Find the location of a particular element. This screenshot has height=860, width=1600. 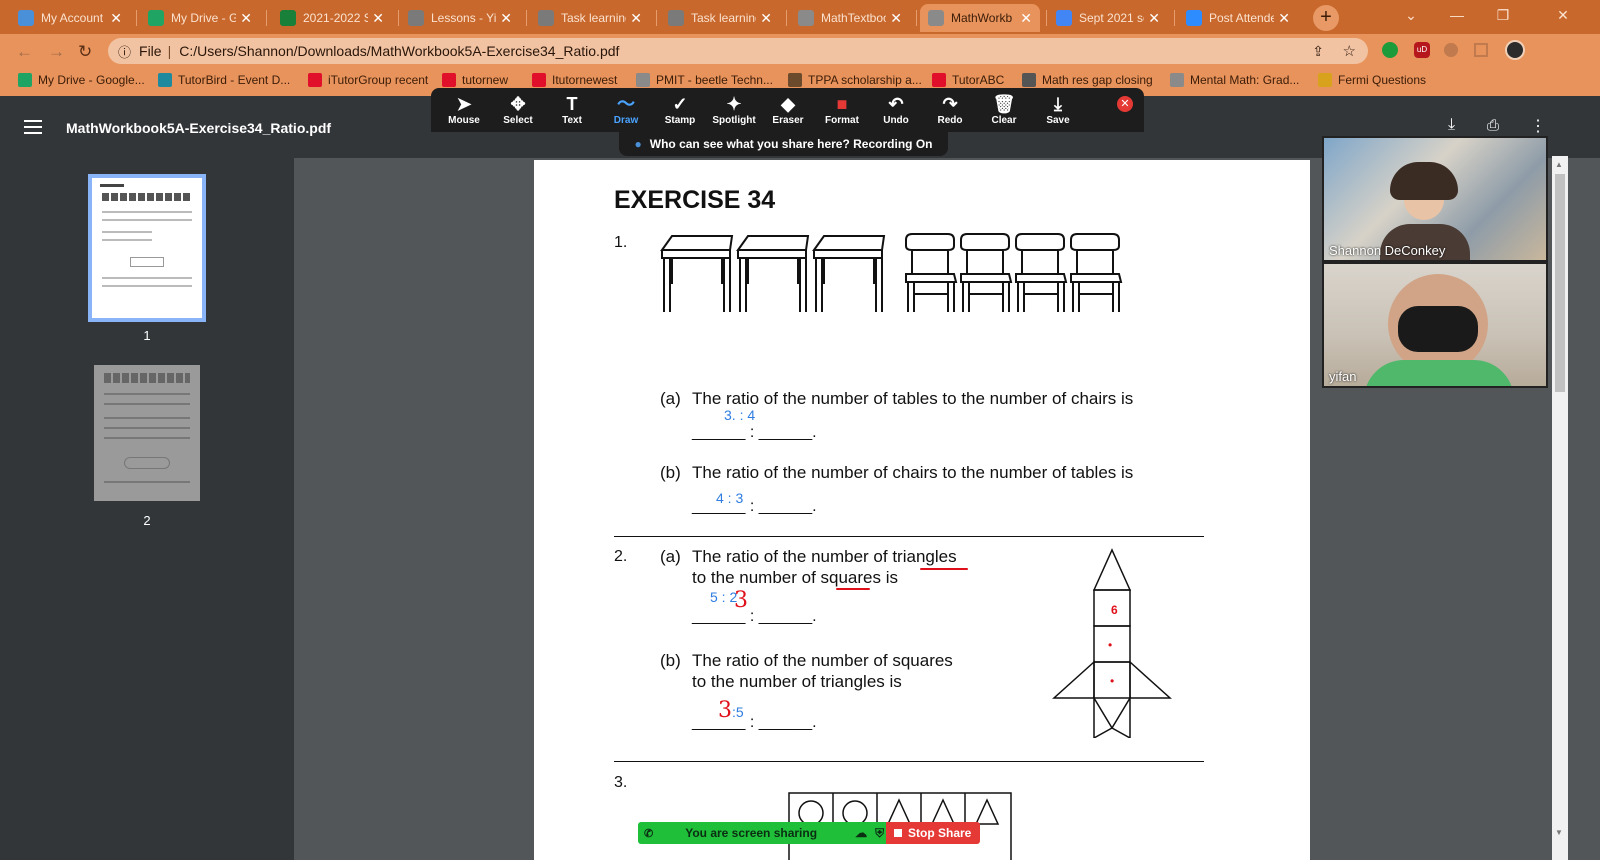

restore-button: ❐ is located at coordinates (1503, 16).